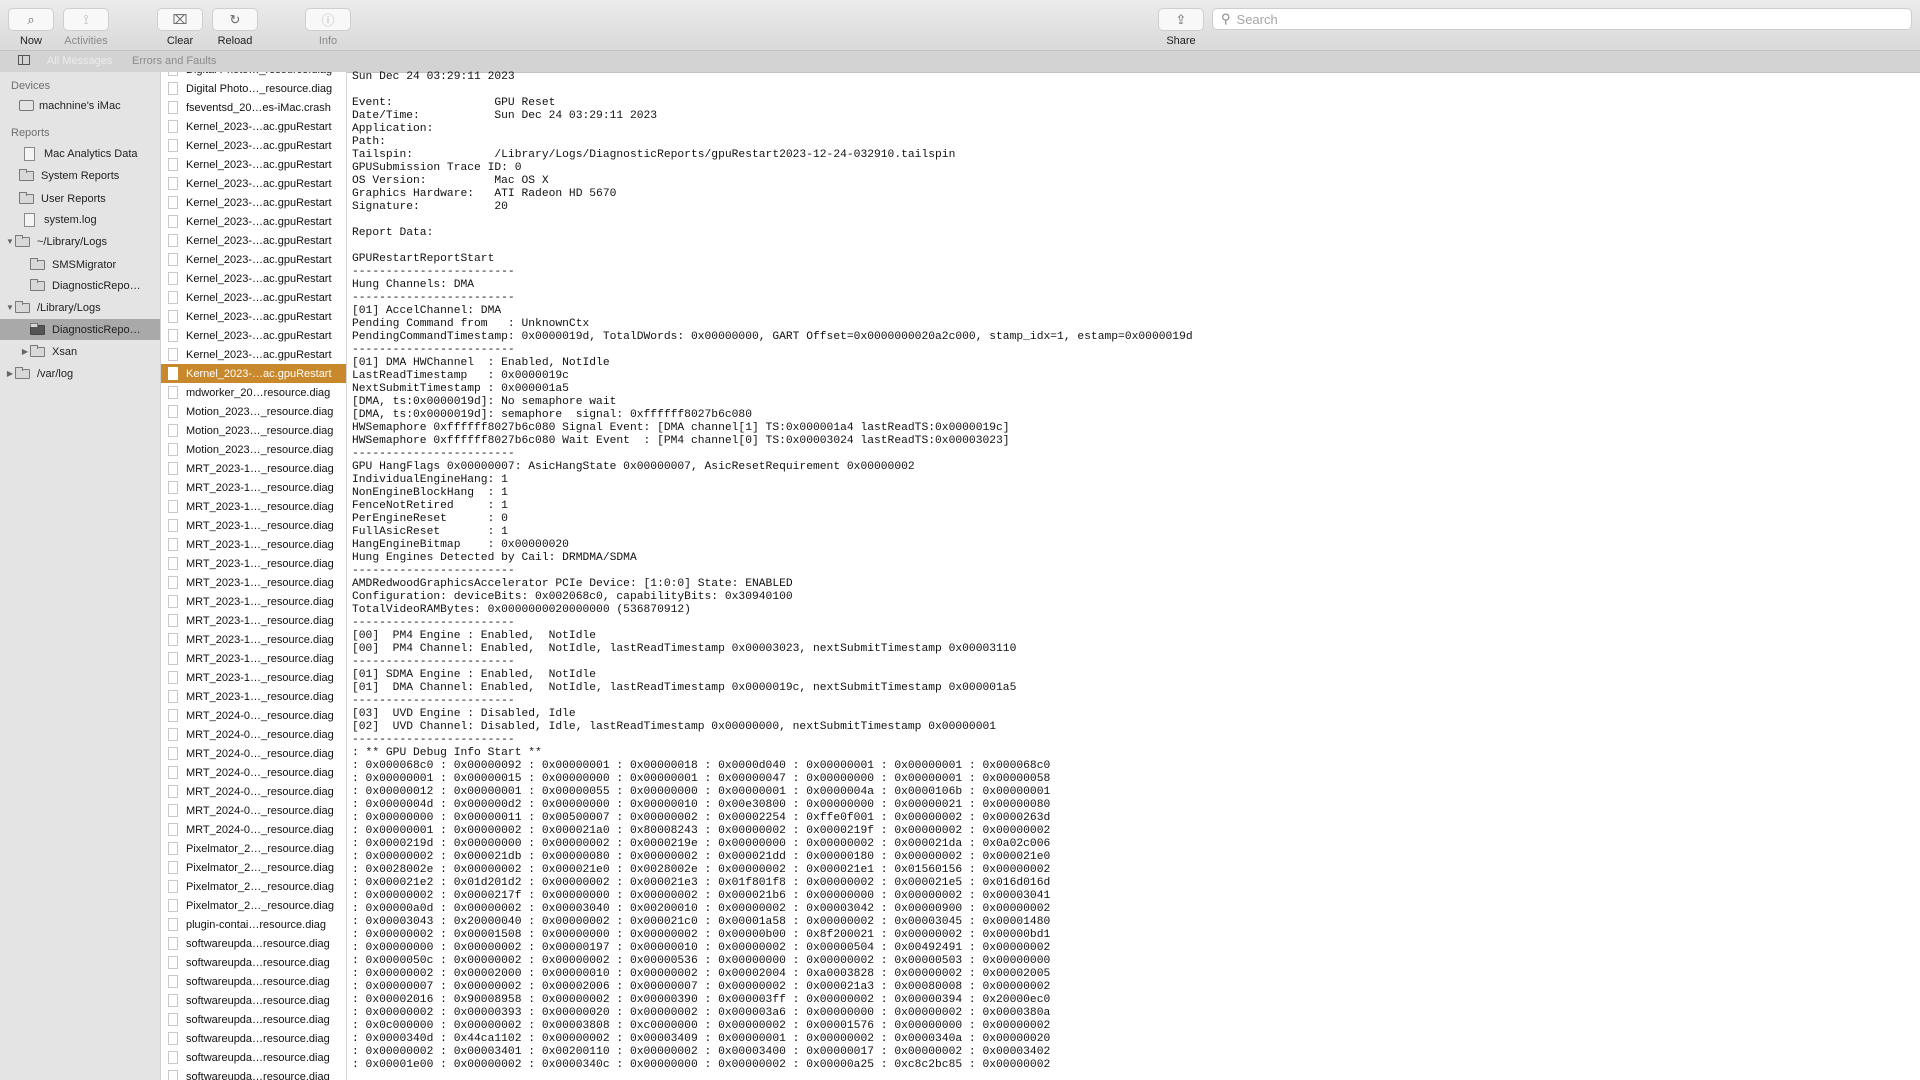  I want to click on file-row: fseventsd_20…es-iMac.crash, so click(253, 107).